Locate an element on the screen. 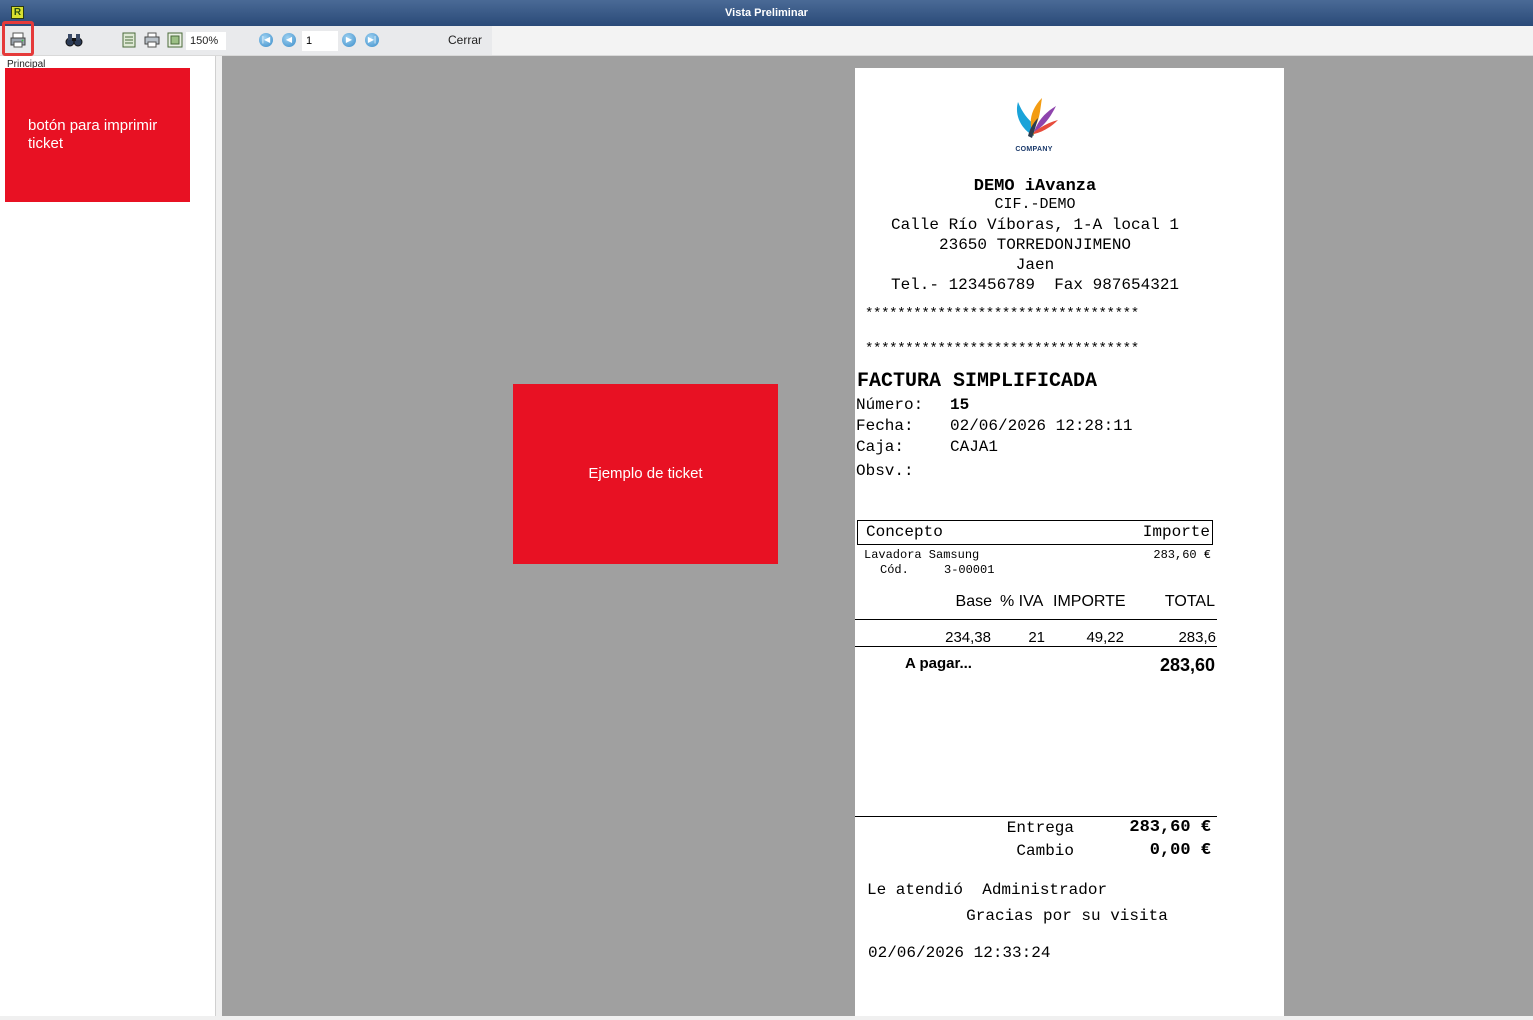 Image resolution: width=1533 pixels, height=1020 pixels. entrega-value: 283,60 € is located at coordinates (1170, 827).